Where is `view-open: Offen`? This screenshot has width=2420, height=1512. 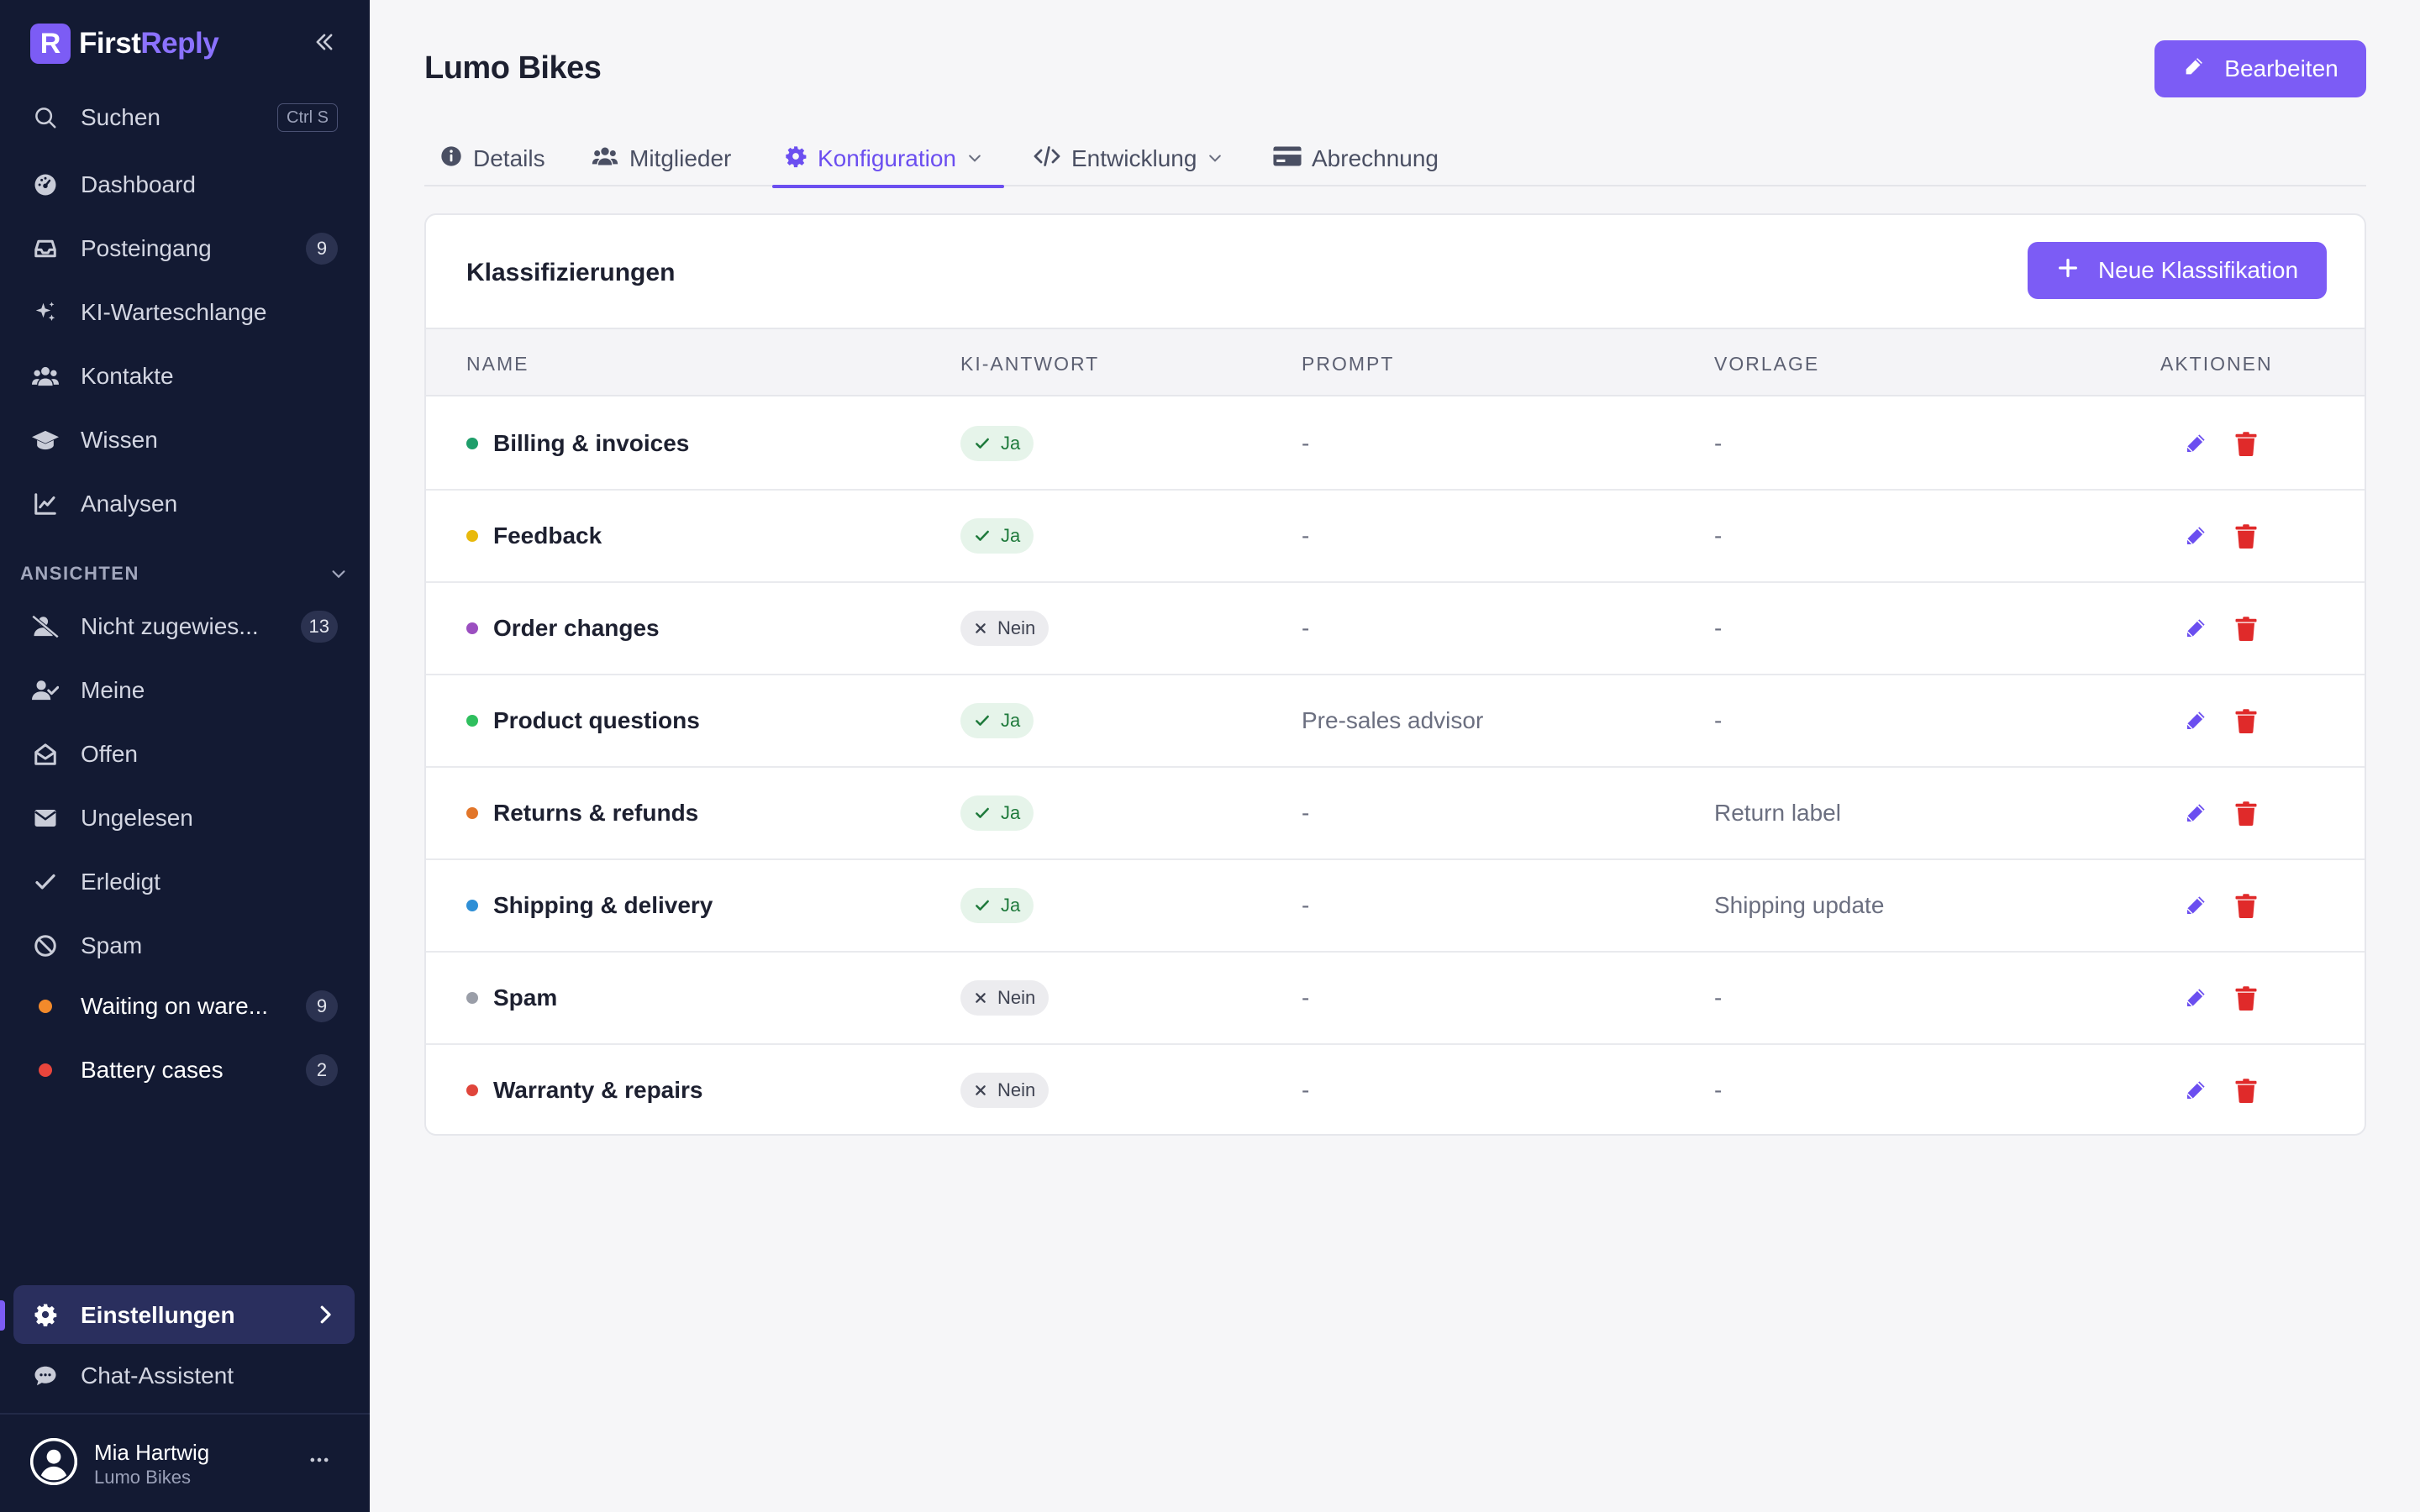 view-open: Offen is located at coordinates (184, 754).